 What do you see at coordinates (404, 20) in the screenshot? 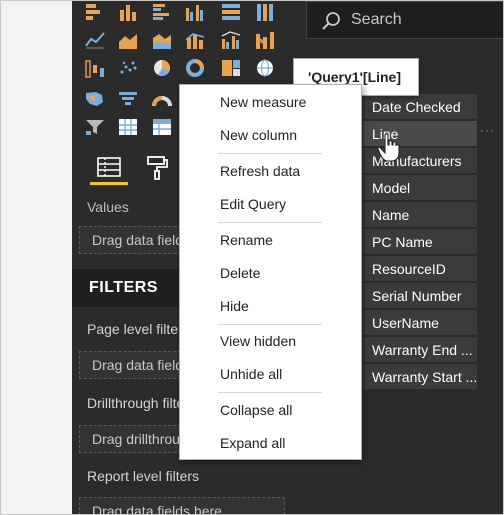
I see `fields-search-box: Search` at bounding box center [404, 20].